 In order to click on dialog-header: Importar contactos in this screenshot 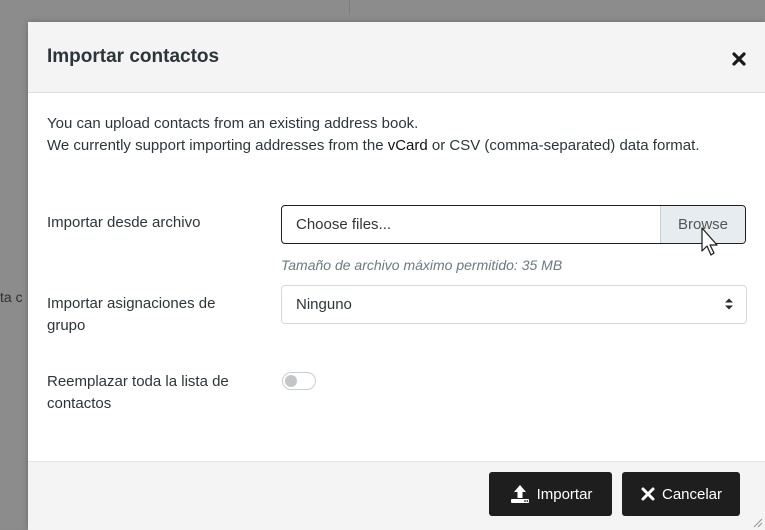, I will do `click(396, 57)`.